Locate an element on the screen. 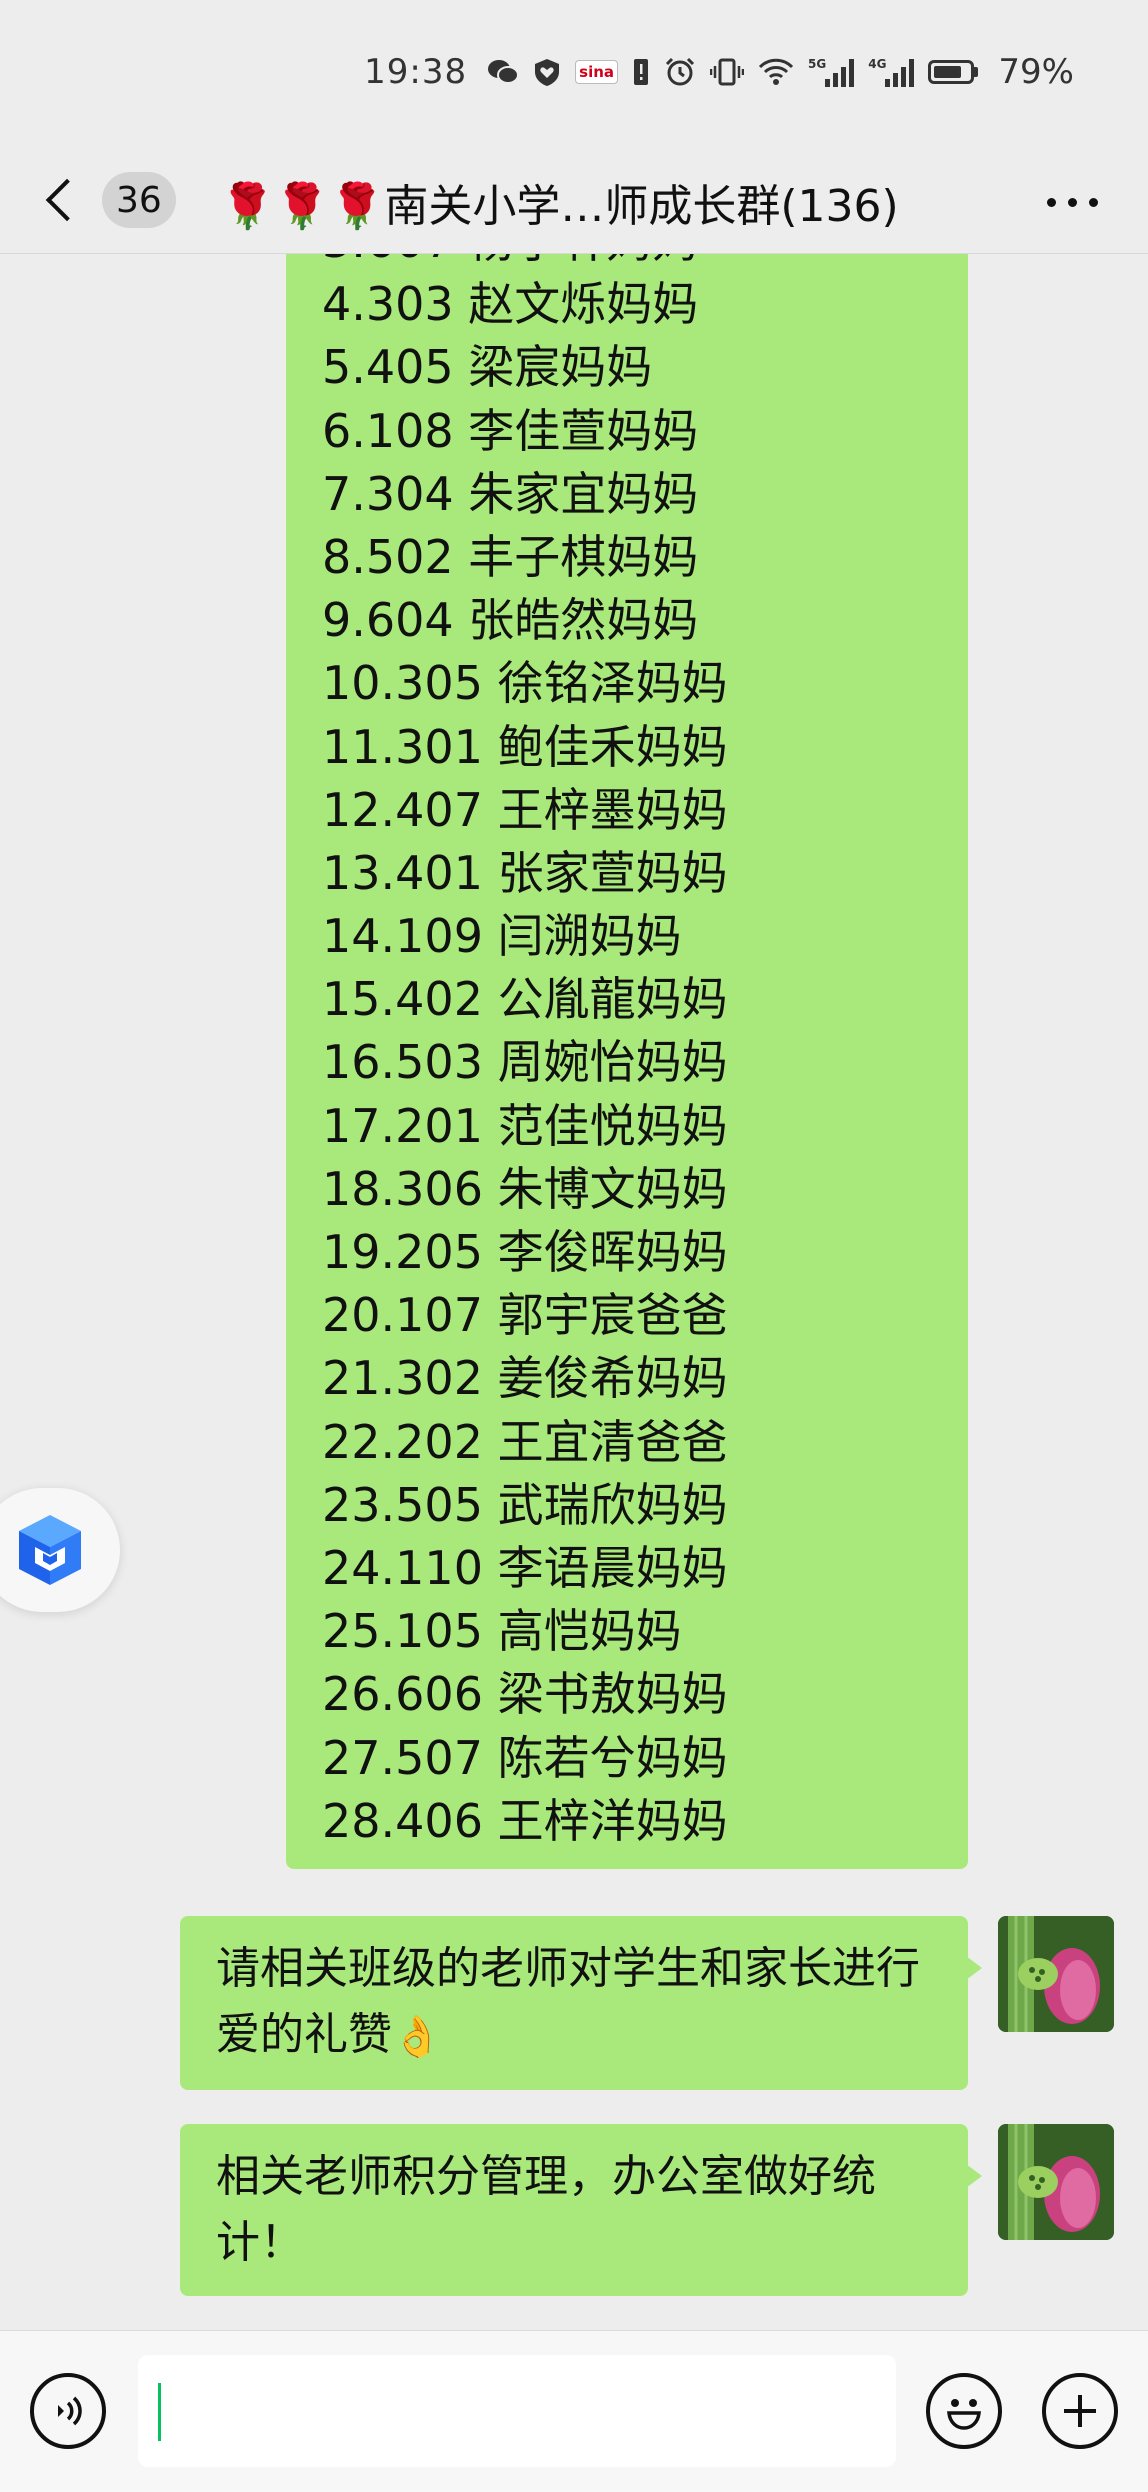 The image size is (1148, 2492). list-line: 23.505 武瑞欣妈妈 is located at coordinates (525, 1504).